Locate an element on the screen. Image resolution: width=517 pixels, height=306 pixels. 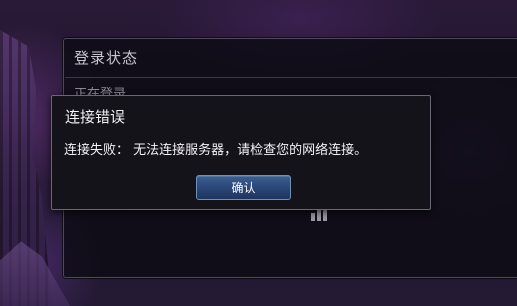
confirm-button: 确认 is located at coordinates (243, 187).